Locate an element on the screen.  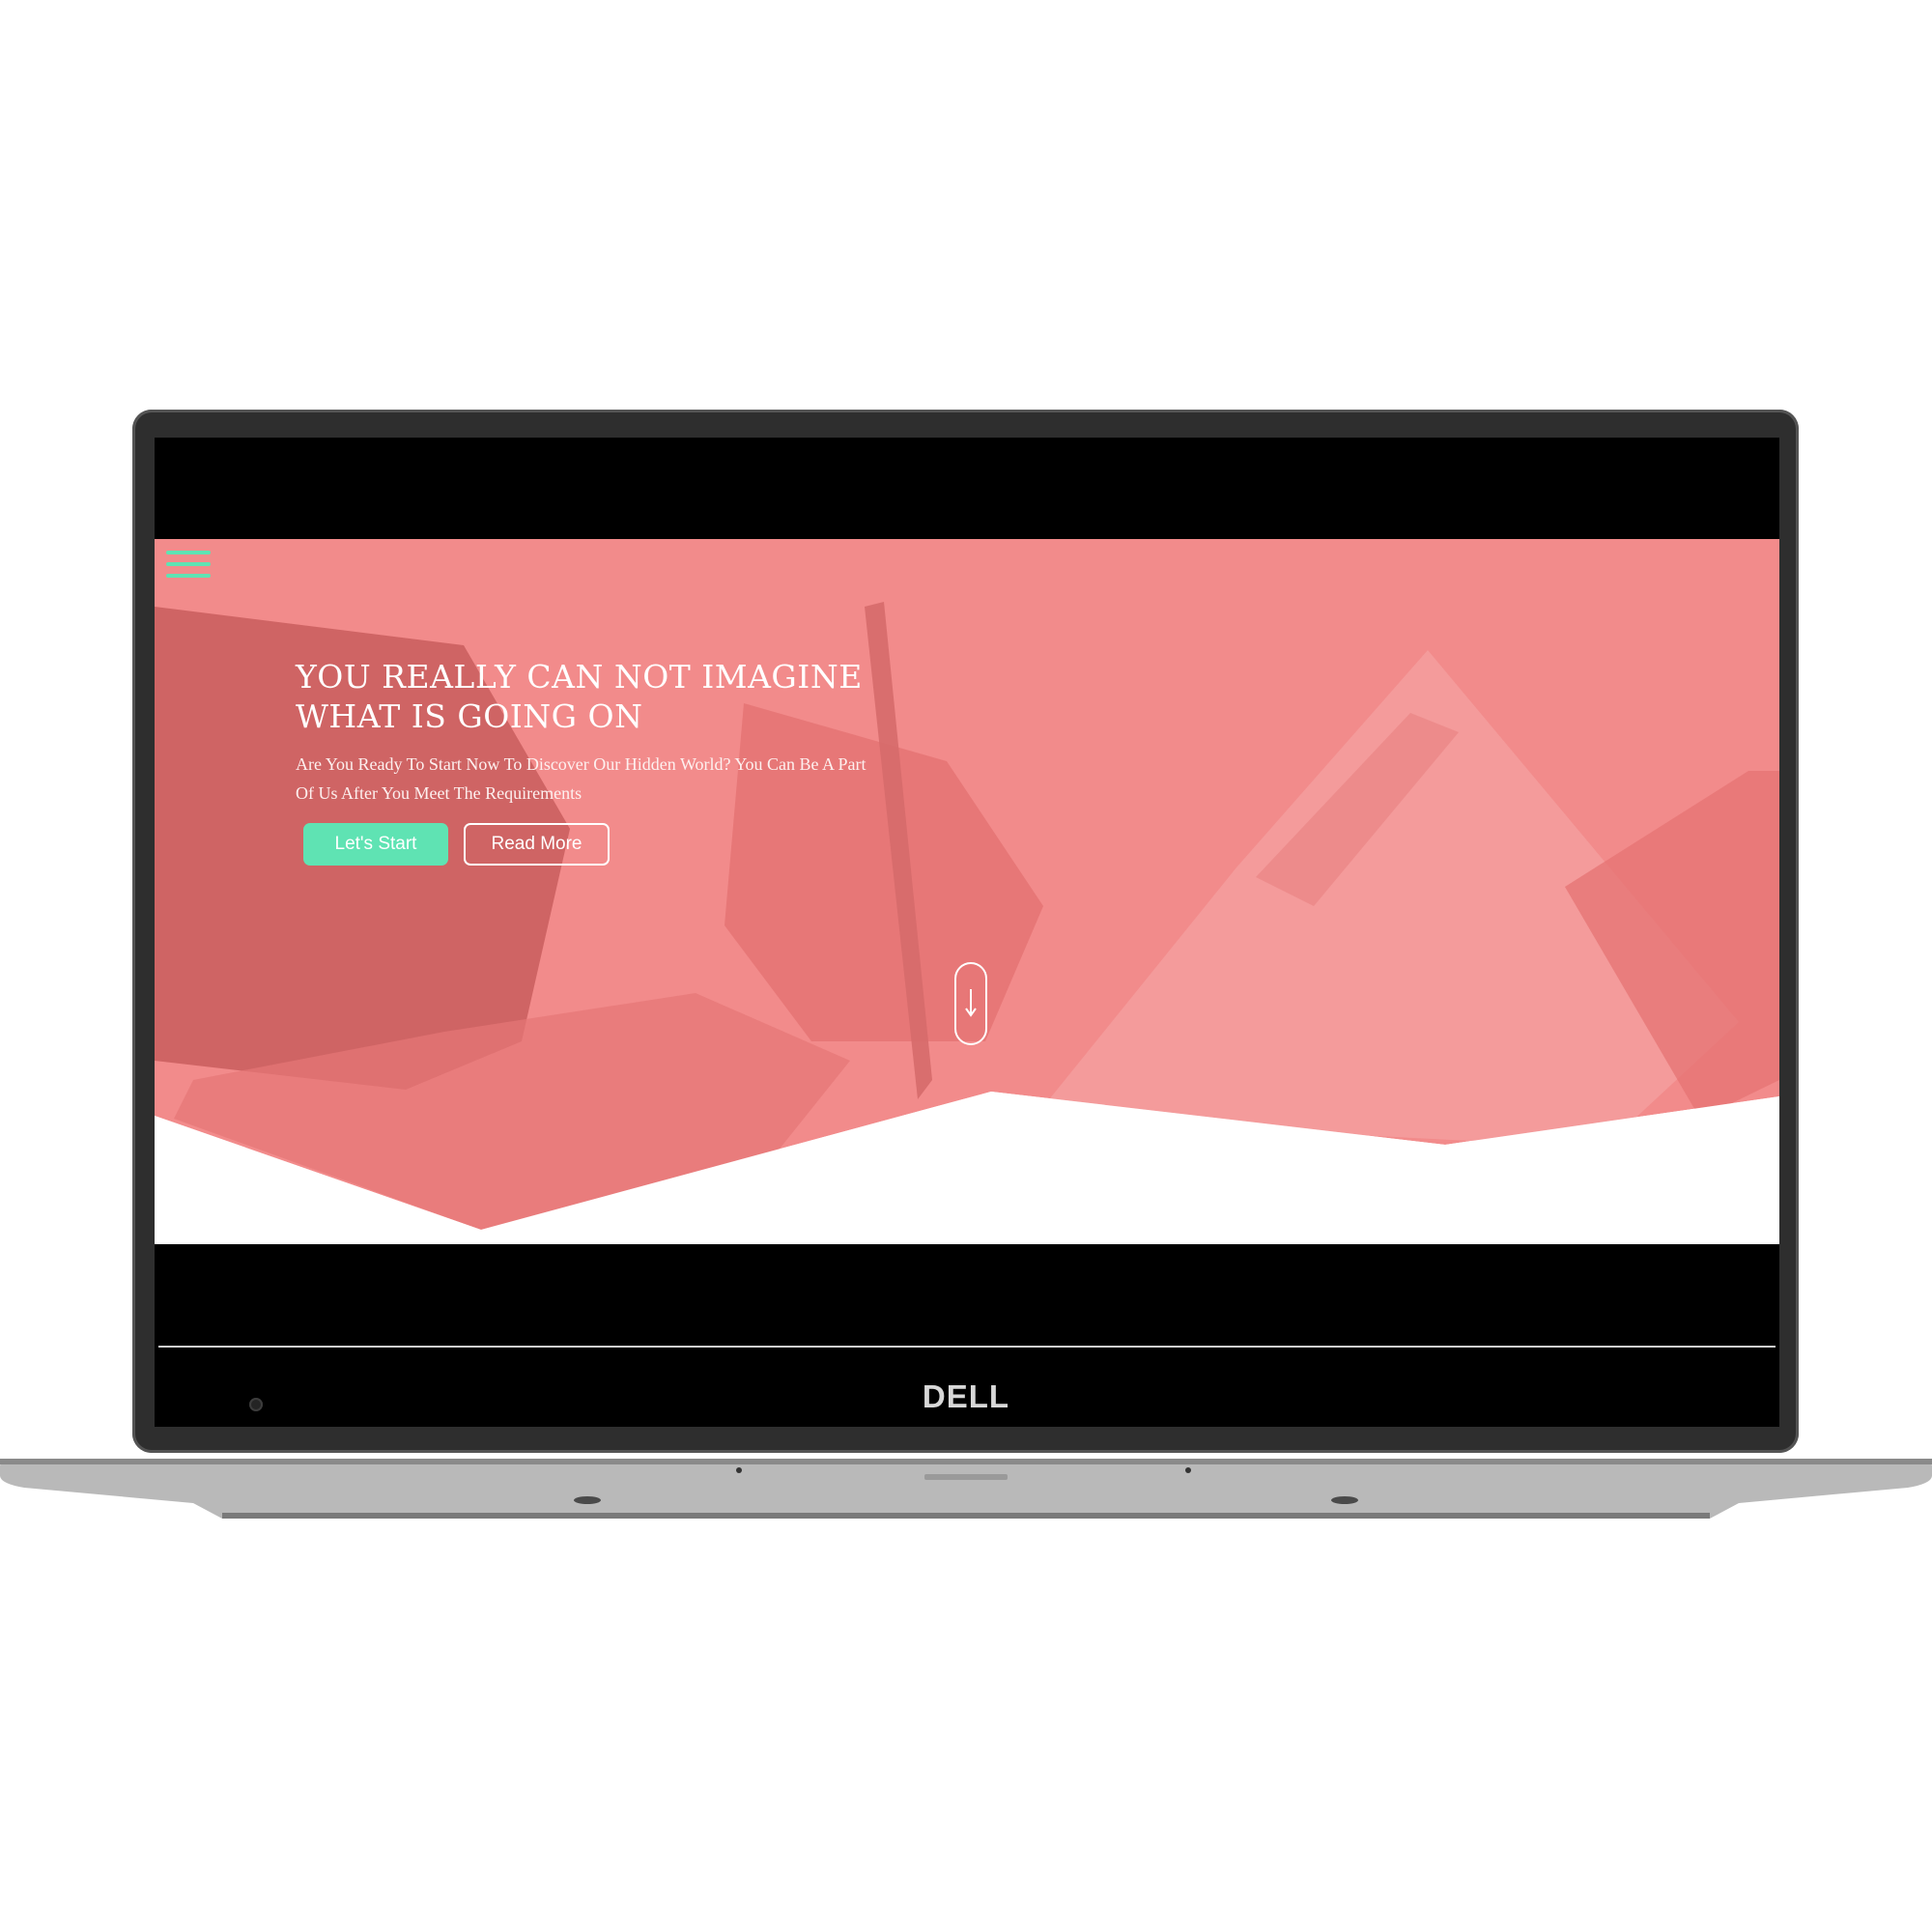
laptop-base is located at coordinates (966, 1489).